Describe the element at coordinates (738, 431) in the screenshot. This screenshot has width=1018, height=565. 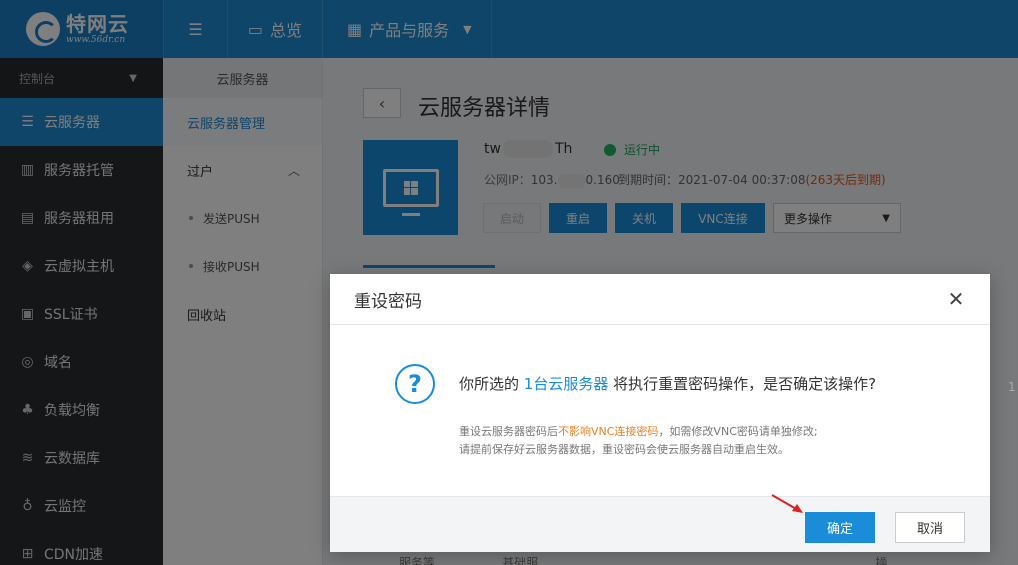
I see `note-text: ，如需修改VNC密码请单独修改;` at that location.